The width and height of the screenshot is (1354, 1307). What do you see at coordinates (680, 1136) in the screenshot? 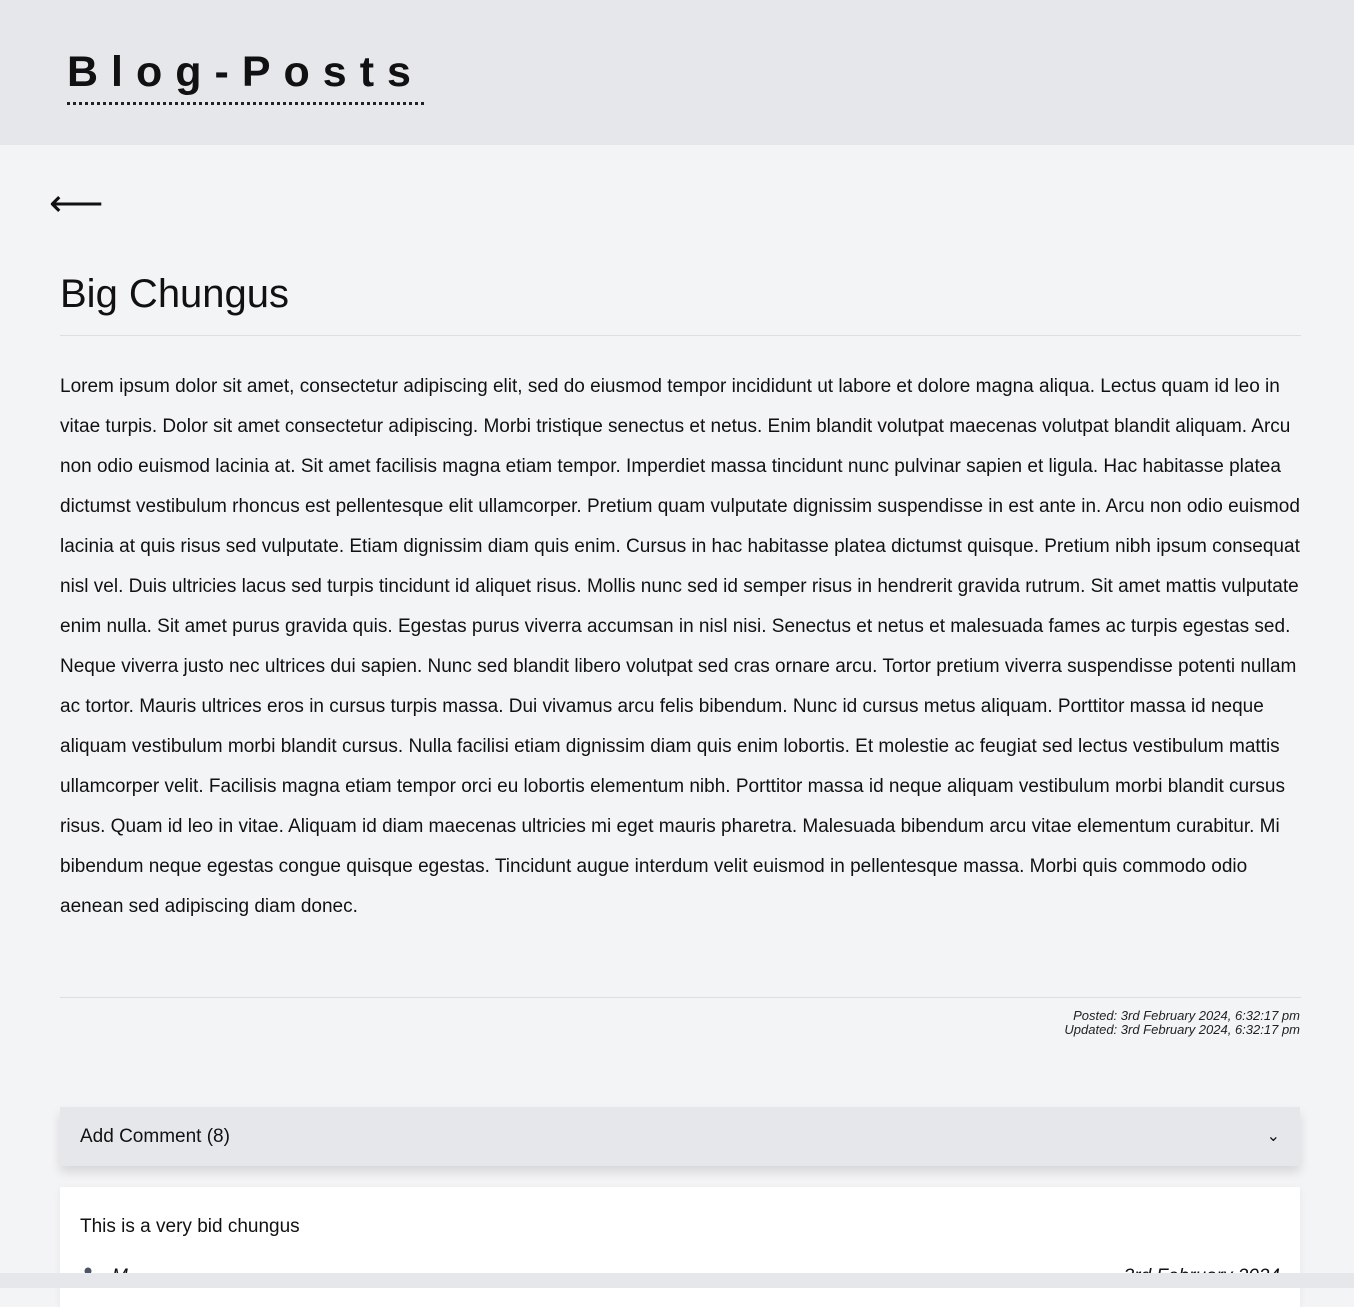
I see `add-comment-toggle: Add Comment (8) ⌄` at bounding box center [680, 1136].